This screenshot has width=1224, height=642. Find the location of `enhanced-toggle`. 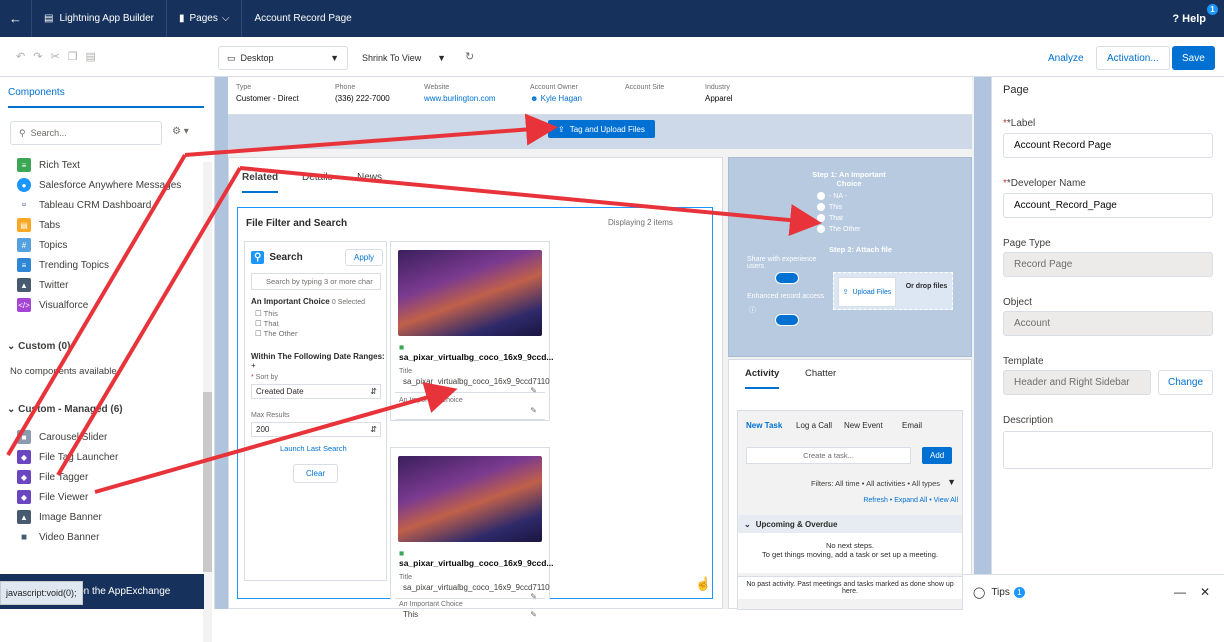

enhanced-toggle is located at coordinates (787, 320).